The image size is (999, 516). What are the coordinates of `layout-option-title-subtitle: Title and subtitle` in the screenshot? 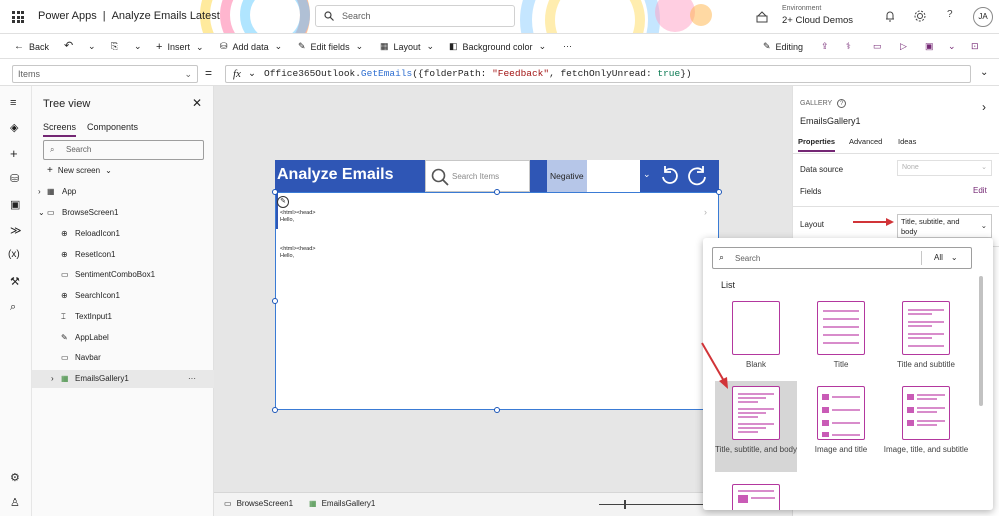 It's located at (926, 336).